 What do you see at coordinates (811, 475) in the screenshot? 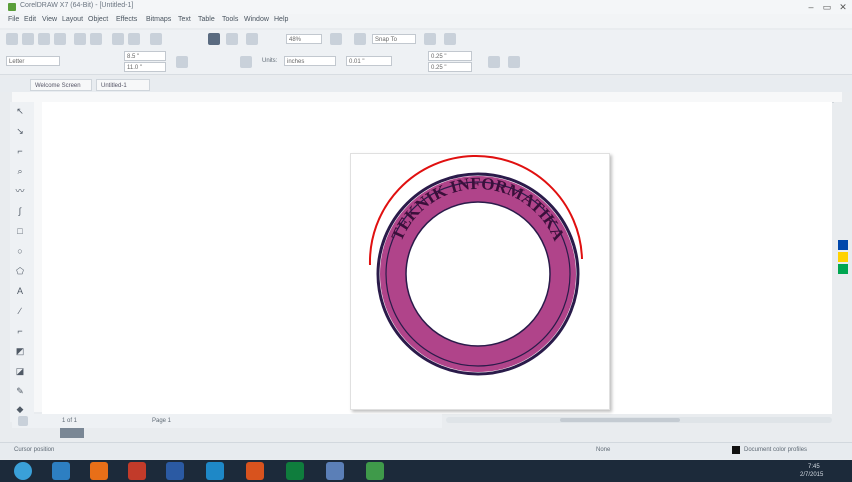
I see `clock-date: 2/7/2015` at bounding box center [811, 475].